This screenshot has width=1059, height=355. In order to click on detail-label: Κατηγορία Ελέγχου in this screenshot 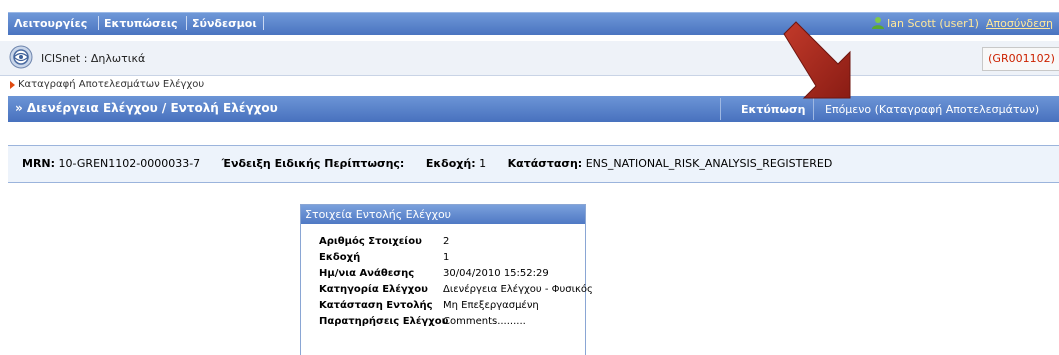, I will do `click(373, 289)`.